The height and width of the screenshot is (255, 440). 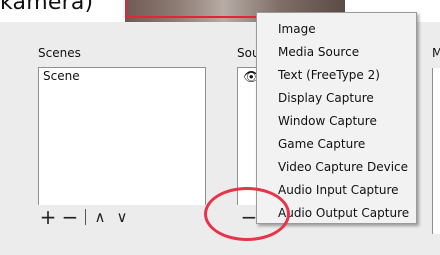 What do you see at coordinates (85, 217) in the screenshot?
I see `toolbar-divider` at bounding box center [85, 217].